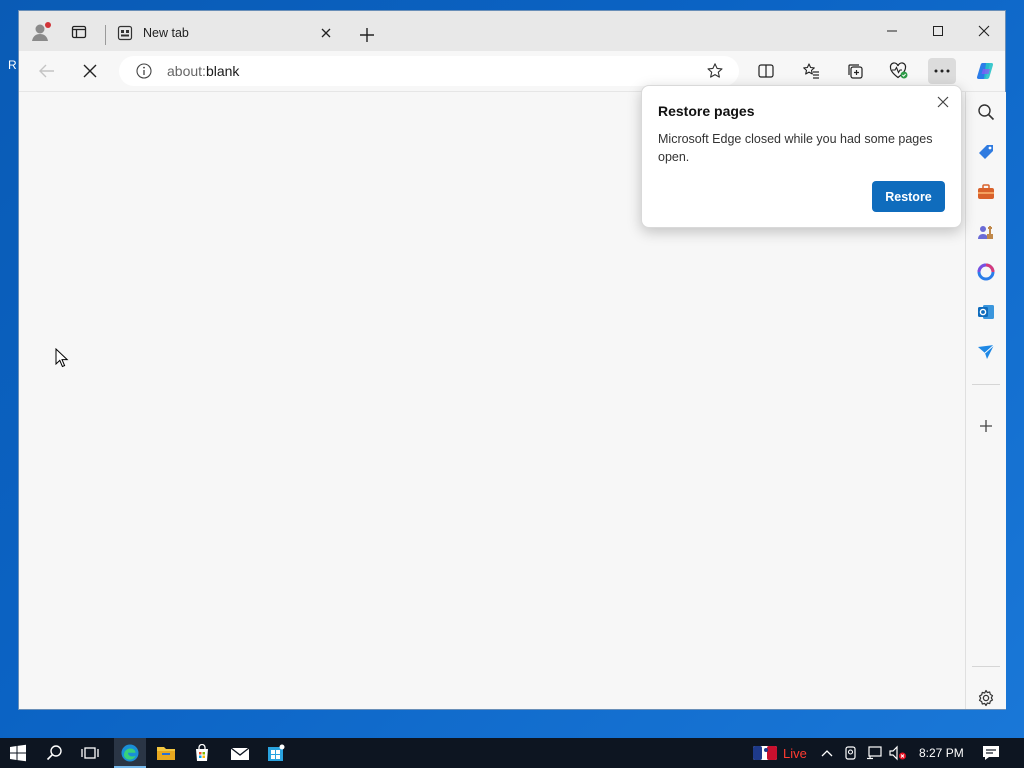  I want to click on network-icon, so click(875, 753).